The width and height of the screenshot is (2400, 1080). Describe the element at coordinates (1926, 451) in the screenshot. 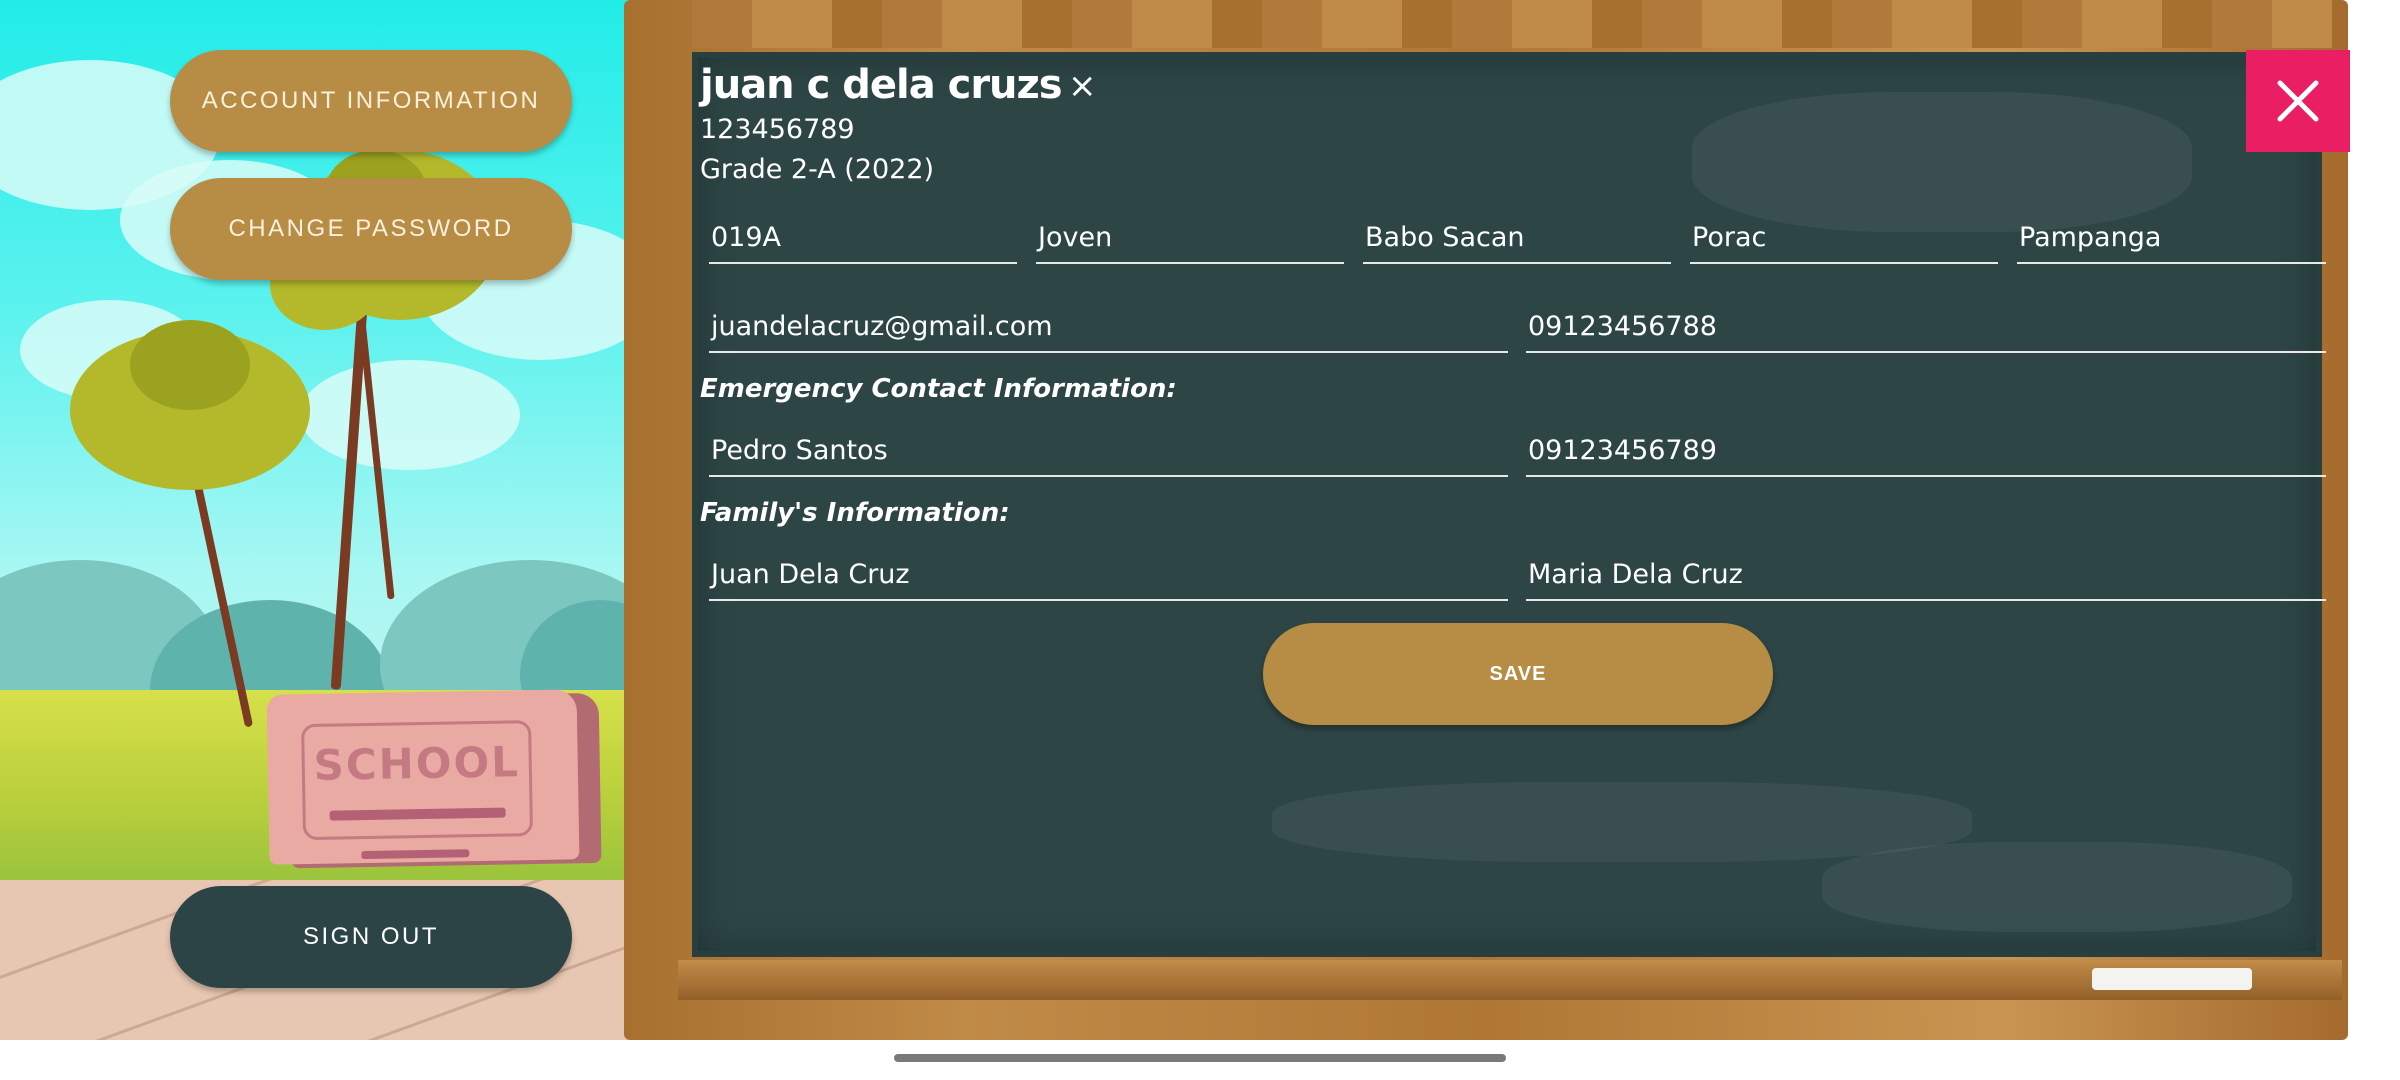

I see `emergency-phone-field: 09123456789` at that location.